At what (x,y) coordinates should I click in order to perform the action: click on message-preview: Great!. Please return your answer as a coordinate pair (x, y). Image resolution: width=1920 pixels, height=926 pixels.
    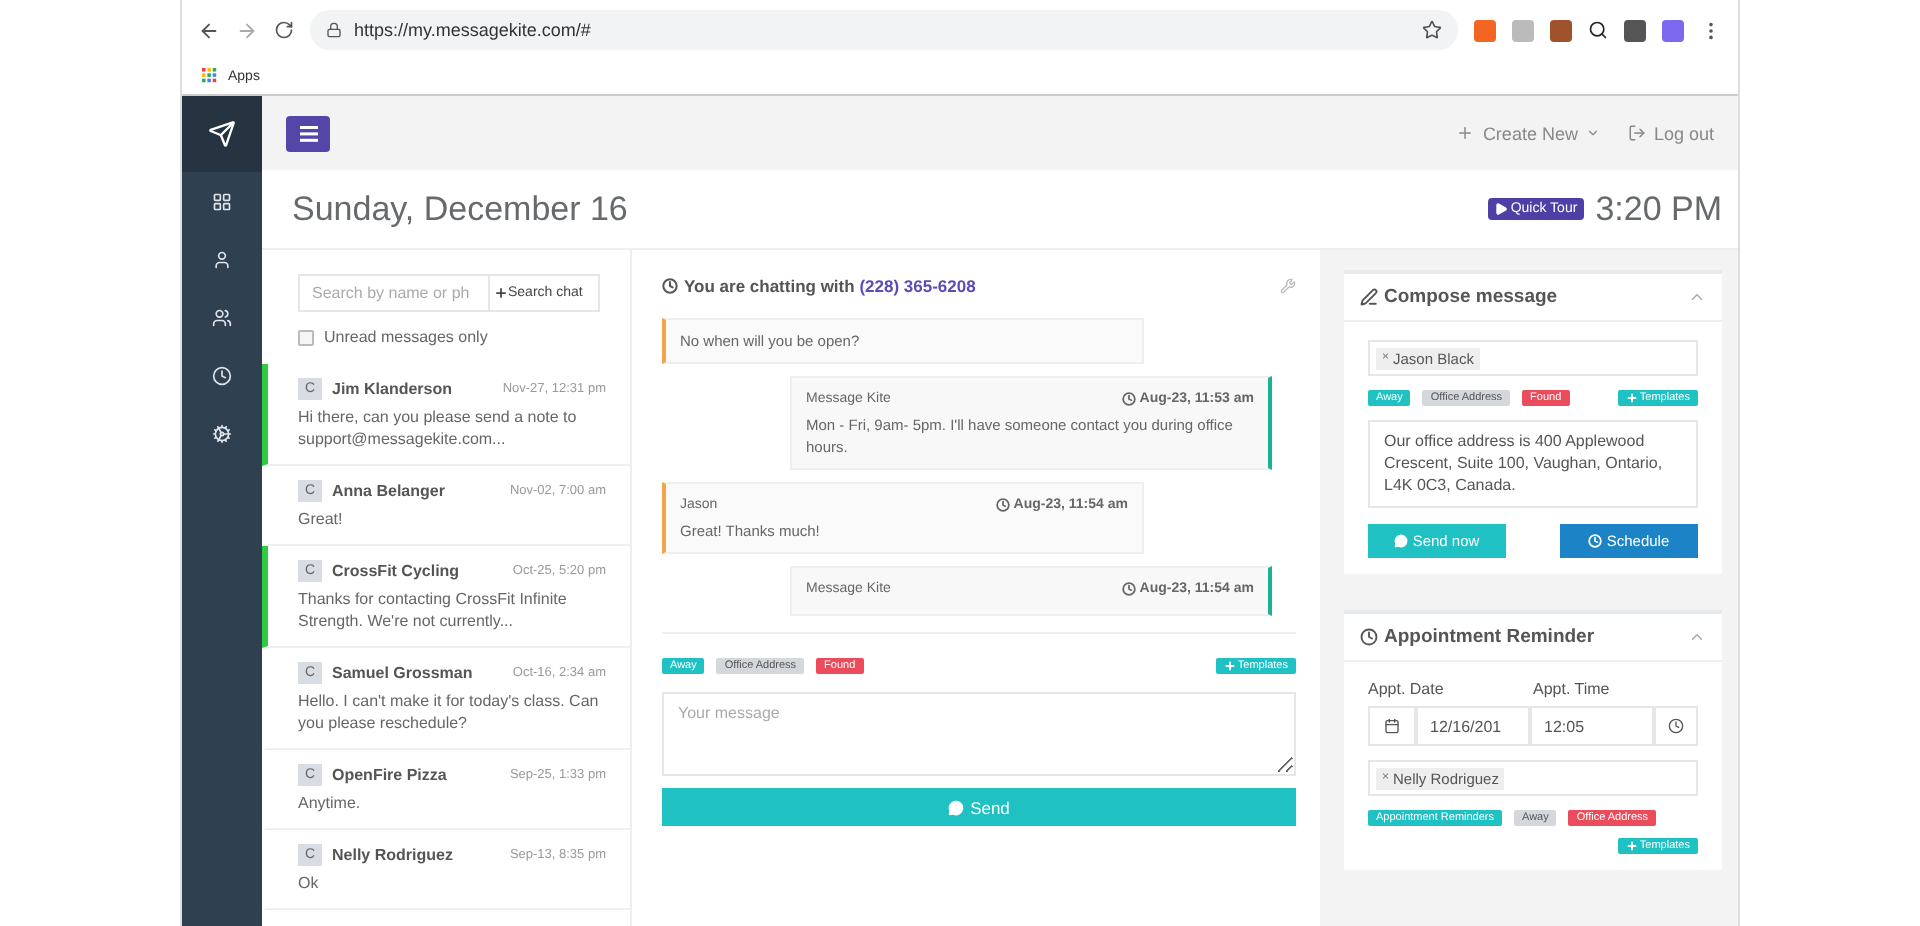
    Looking at the image, I should click on (321, 519).